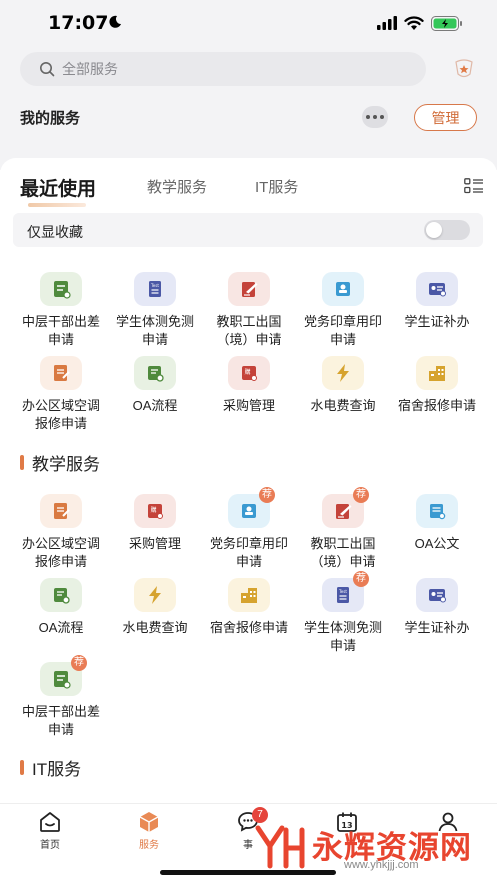 The width and height of the screenshot is (497, 883). Describe the element at coordinates (66, 464) in the screenshot. I see `section-teaching-title: 教学服务` at that location.